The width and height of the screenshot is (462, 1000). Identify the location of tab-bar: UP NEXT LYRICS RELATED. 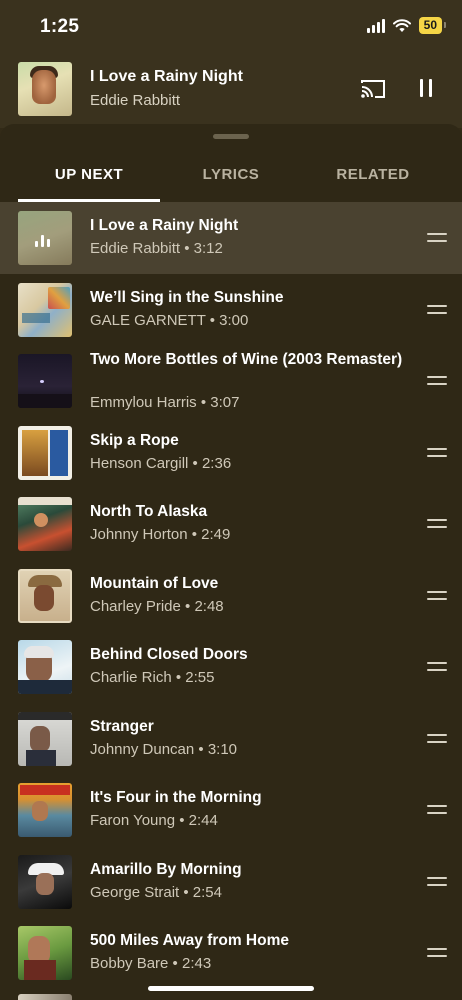
(231, 178).